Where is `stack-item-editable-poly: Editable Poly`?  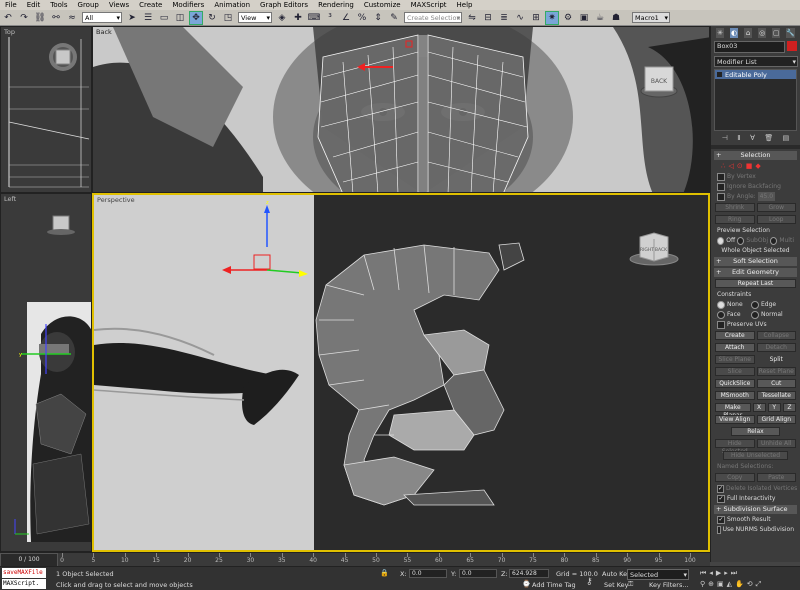
stack-item-editable-poly: Editable Poly is located at coordinates (755, 74).